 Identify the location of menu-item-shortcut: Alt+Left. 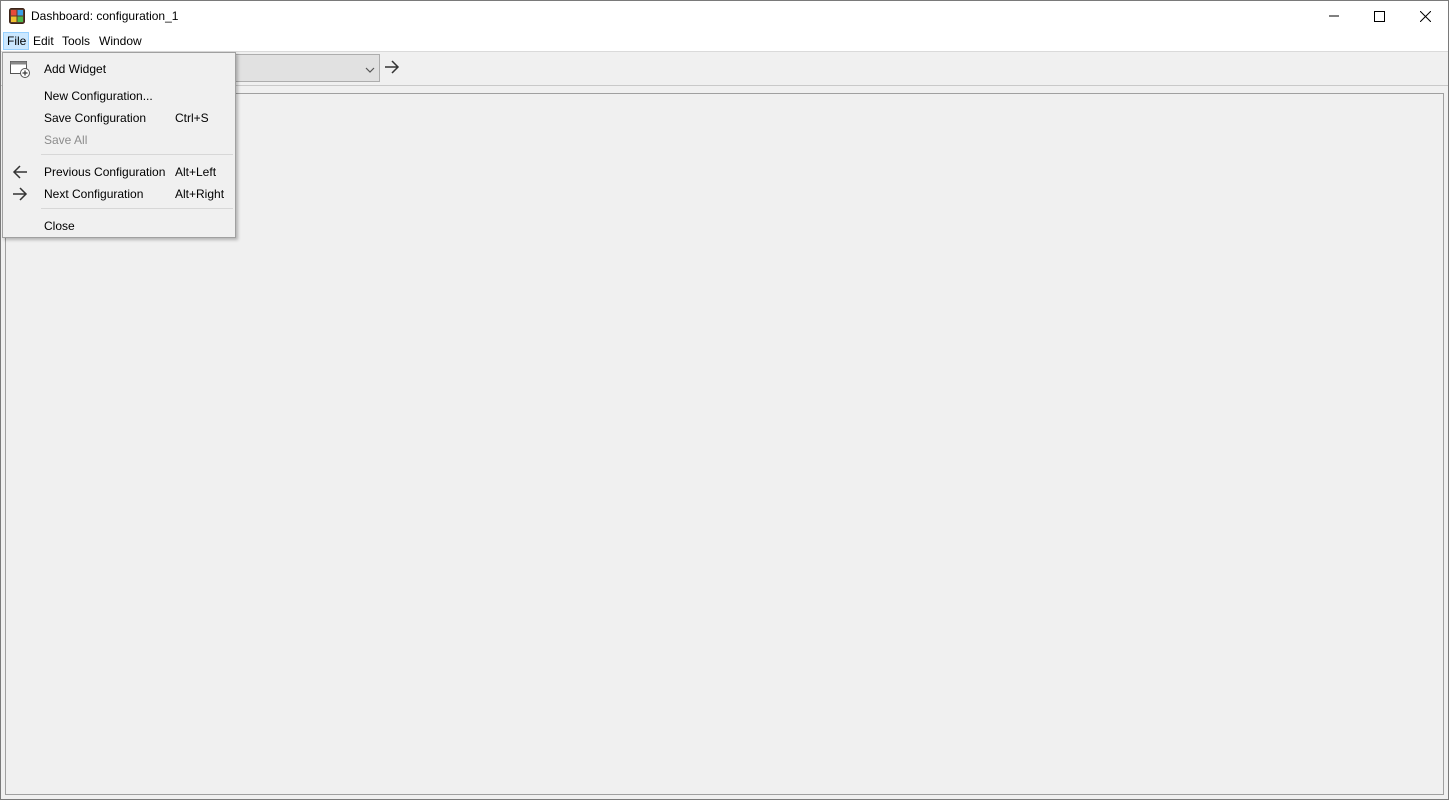
(196, 172).